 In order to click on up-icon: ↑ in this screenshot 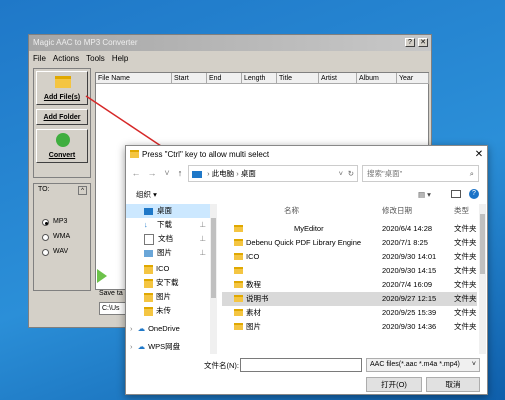, I will do `click(180, 173)`.